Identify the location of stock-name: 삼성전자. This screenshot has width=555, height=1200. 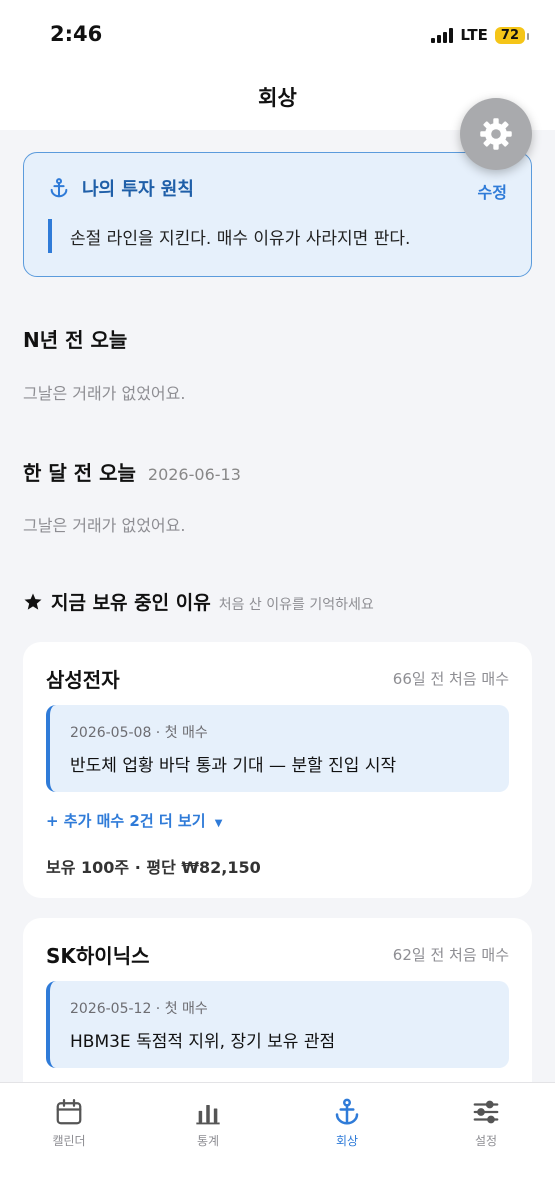
(83, 680).